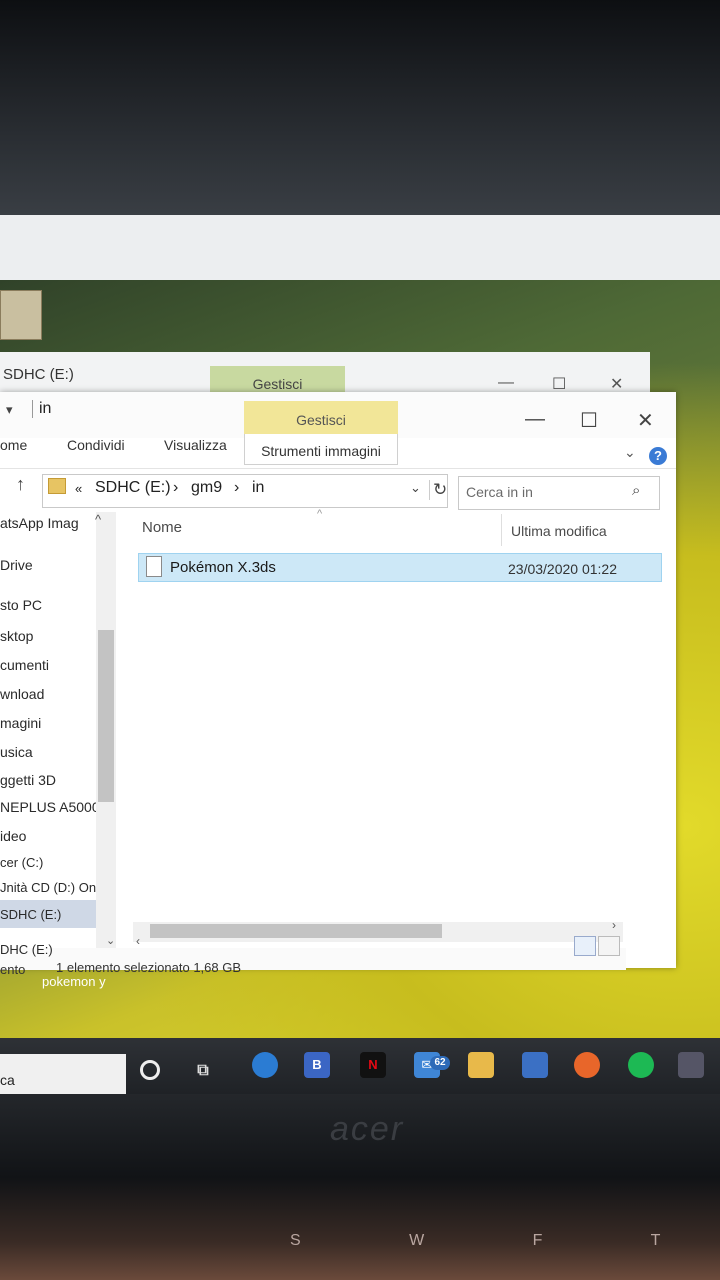  What do you see at coordinates (636, 490) in the screenshot?
I see `search-icon: ⌕` at bounding box center [636, 490].